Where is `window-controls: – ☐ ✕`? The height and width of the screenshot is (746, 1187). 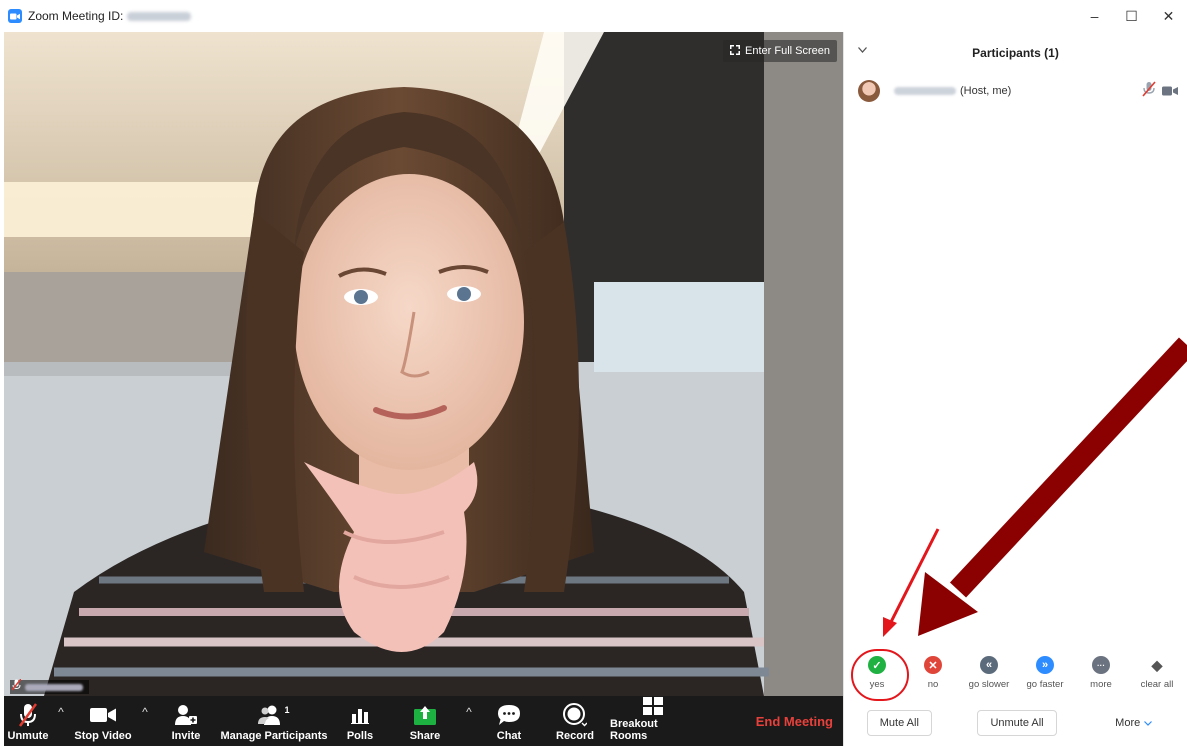
window-controls: – ☐ ✕ is located at coordinates (1131, 16).